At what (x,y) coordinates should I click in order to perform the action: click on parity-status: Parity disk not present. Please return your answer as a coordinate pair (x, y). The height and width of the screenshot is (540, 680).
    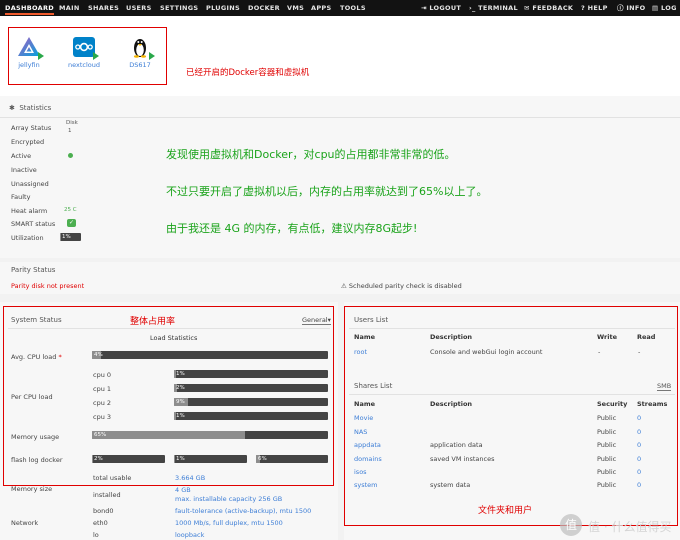
    Looking at the image, I should click on (48, 286).